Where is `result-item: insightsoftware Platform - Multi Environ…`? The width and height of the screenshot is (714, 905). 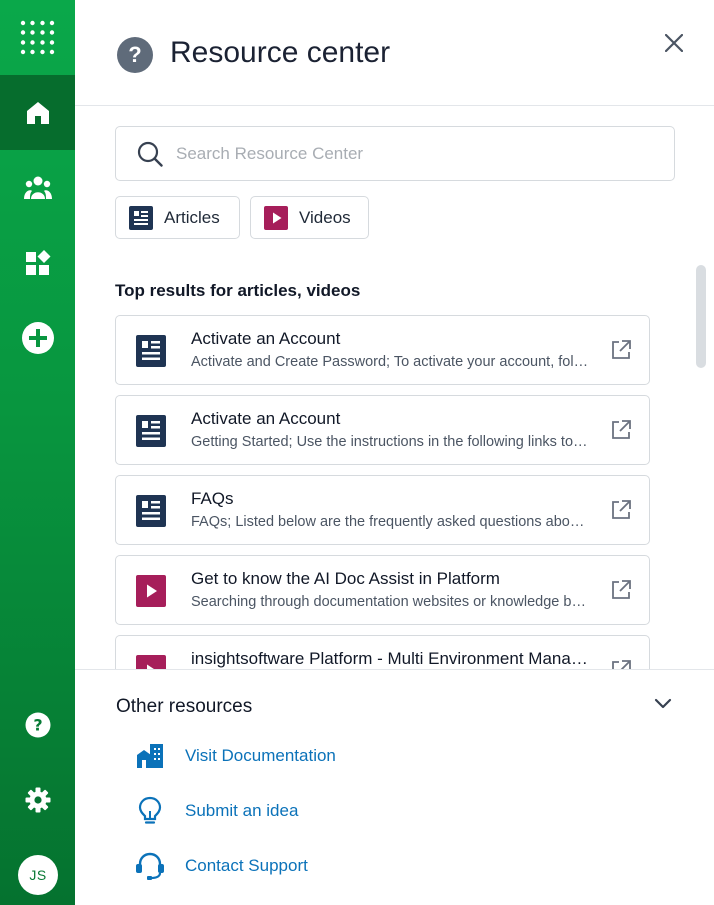
result-item: insightsoftware Platform - Multi Environ… is located at coordinates (382, 652).